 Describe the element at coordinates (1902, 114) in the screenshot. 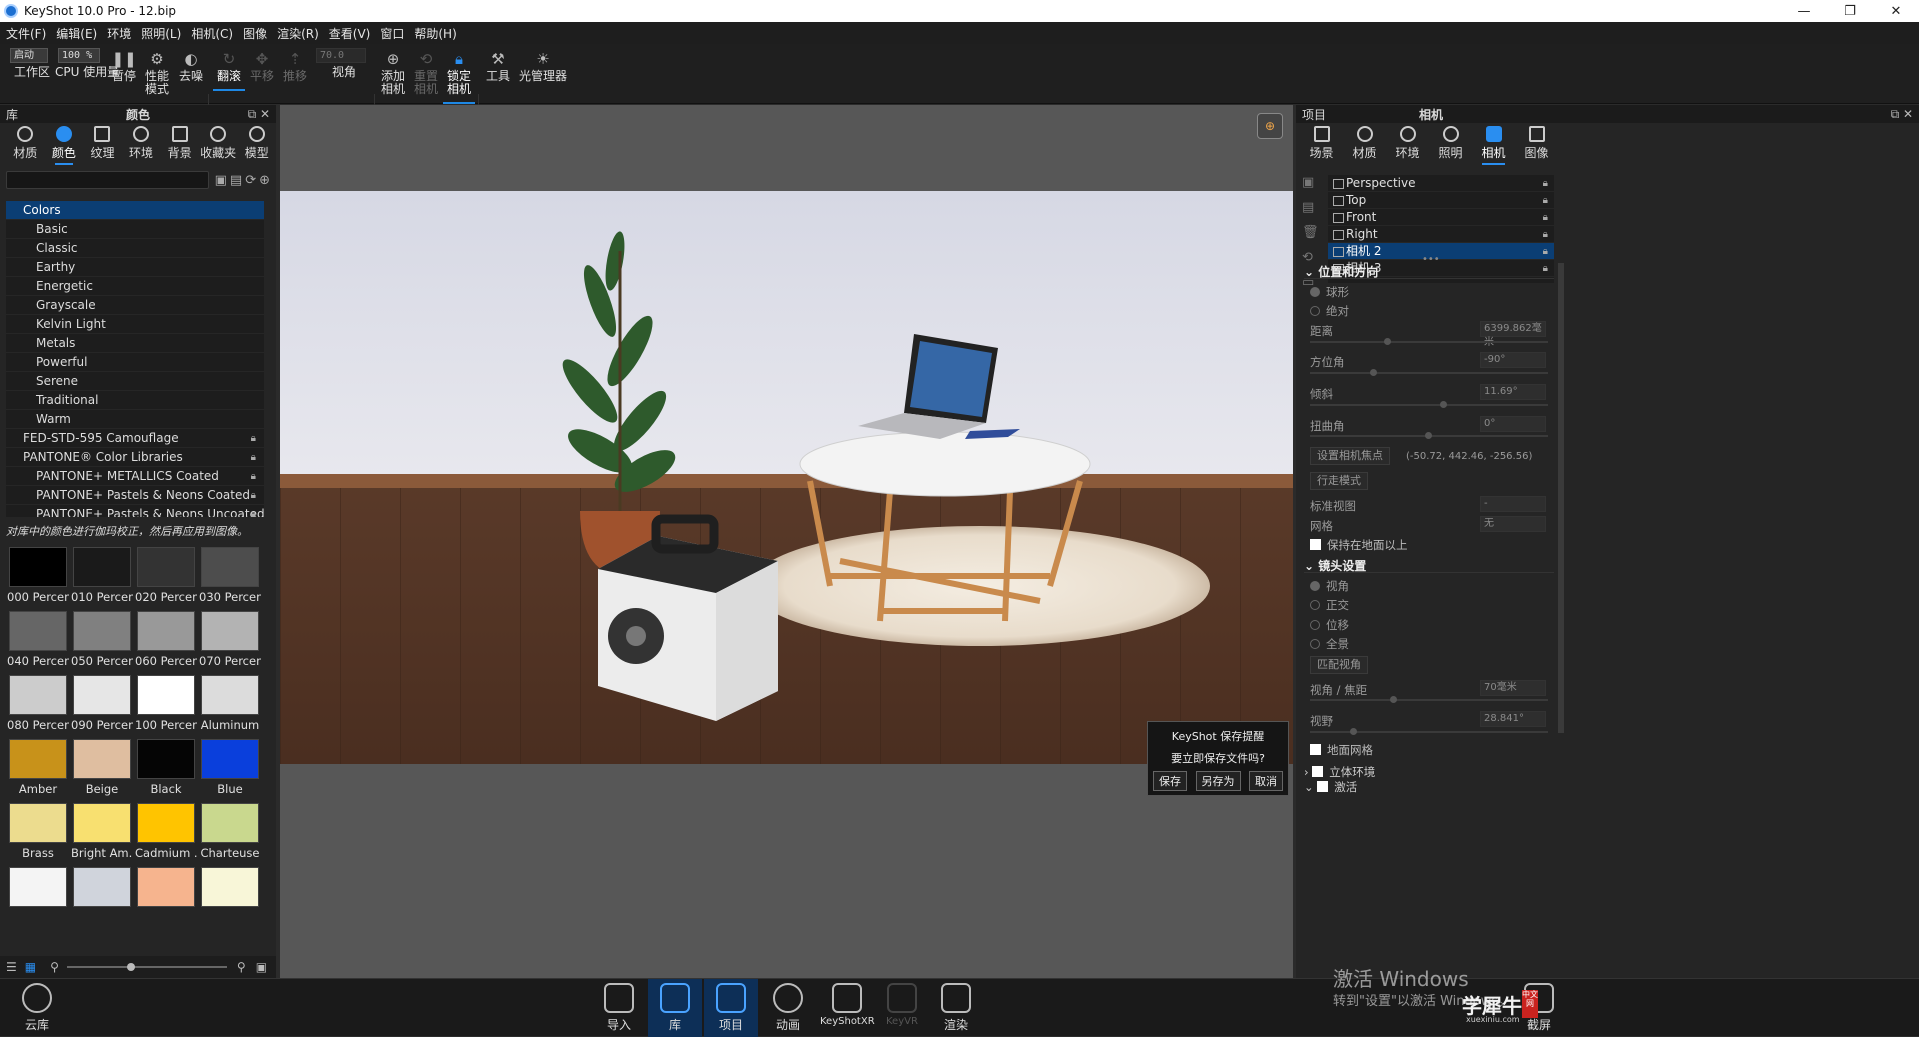

I see `panel-close-icon: ⧉ ✕` at that location.